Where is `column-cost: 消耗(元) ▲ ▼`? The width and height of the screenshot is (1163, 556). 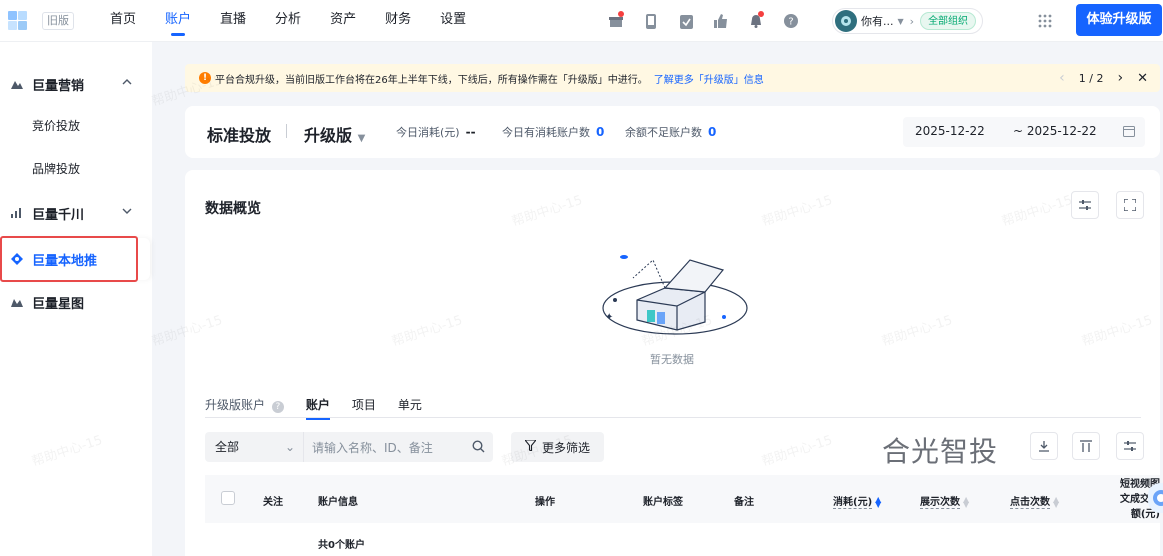 column-cost: 消耗(元) ▲ ▼ is located at coordinates (857, 501).